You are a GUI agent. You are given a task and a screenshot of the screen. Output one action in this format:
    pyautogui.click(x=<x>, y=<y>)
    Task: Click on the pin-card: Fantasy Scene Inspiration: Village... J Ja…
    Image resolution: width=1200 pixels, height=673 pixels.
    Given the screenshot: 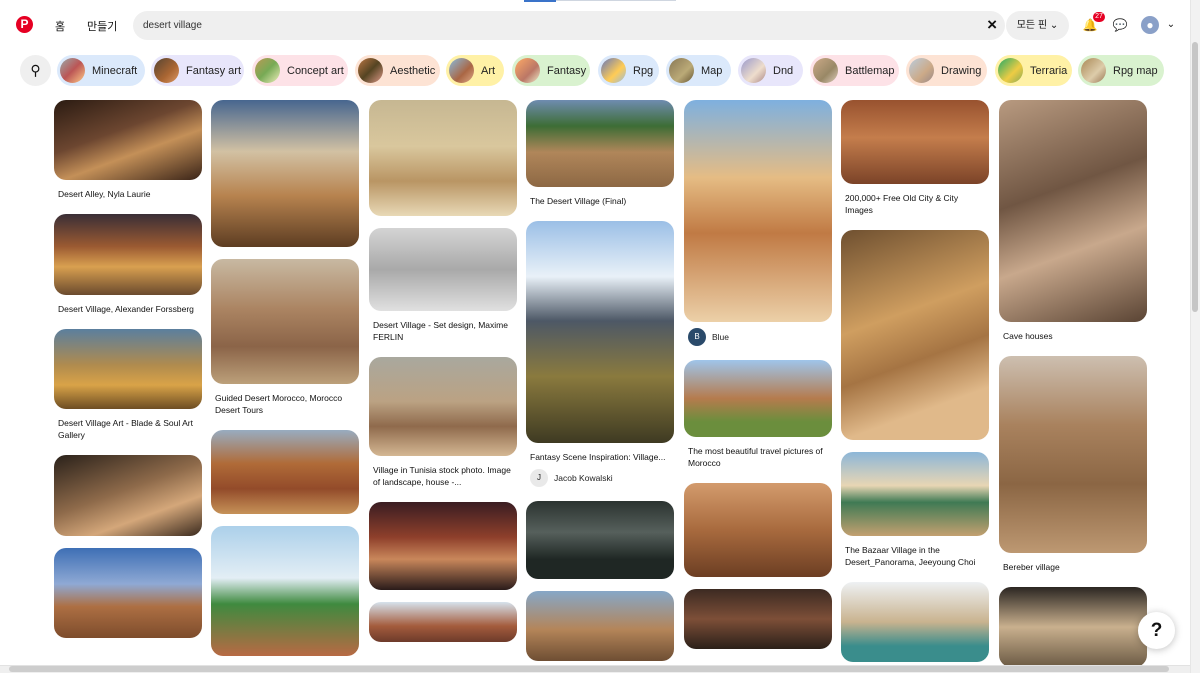 What is the action you would take?
    pyautogui.click(x=600, y=354)
    